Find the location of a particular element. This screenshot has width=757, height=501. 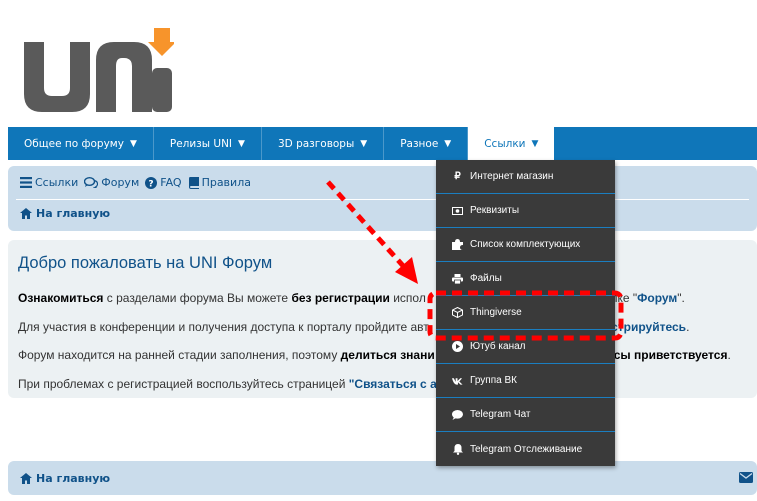

puzzle-icon is located at coordinates (457, 244).